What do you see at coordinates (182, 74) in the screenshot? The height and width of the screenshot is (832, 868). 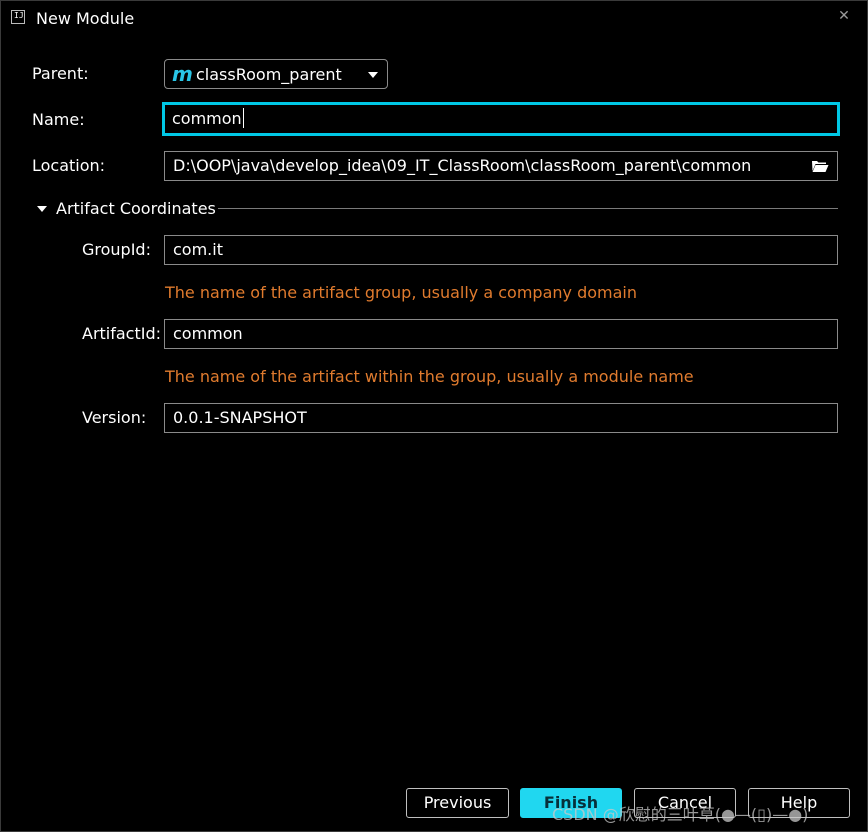 I see `maven-module-icon: m` at bounding box center [182, 74].